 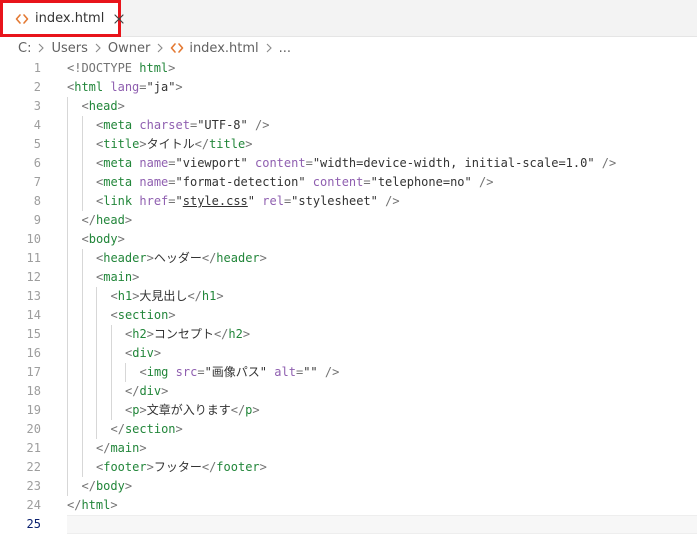 I want to click on code-line: 20 </section>, so click(x=348, y=429).